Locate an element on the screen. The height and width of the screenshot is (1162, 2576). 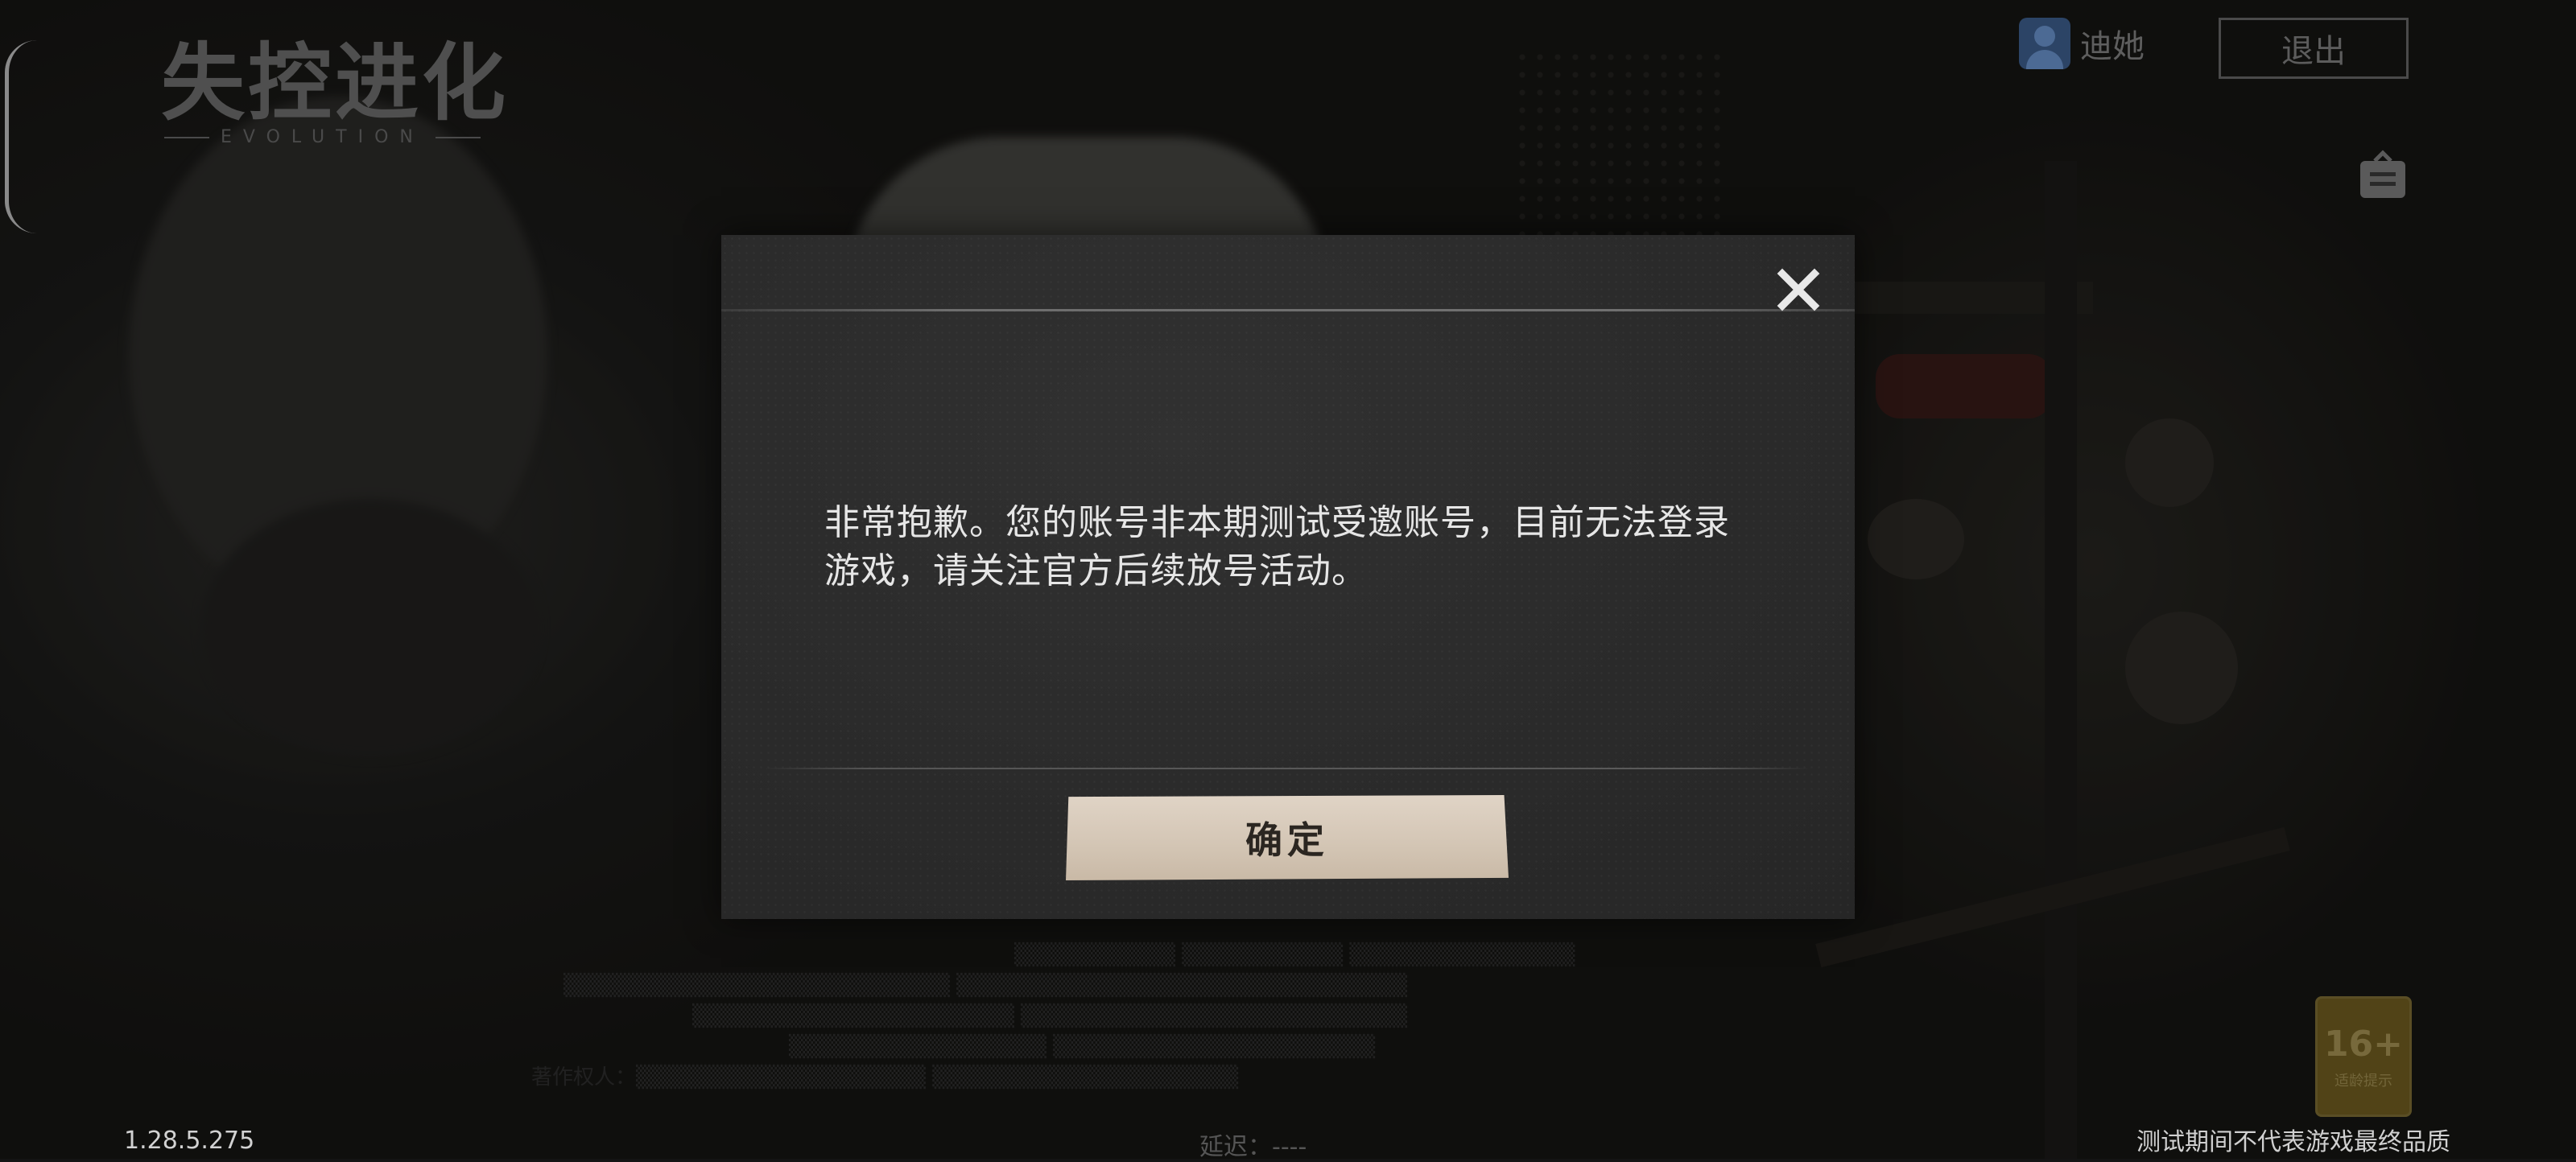
latency-label: 延迟：---- is located at coordinates (1253, 1147).